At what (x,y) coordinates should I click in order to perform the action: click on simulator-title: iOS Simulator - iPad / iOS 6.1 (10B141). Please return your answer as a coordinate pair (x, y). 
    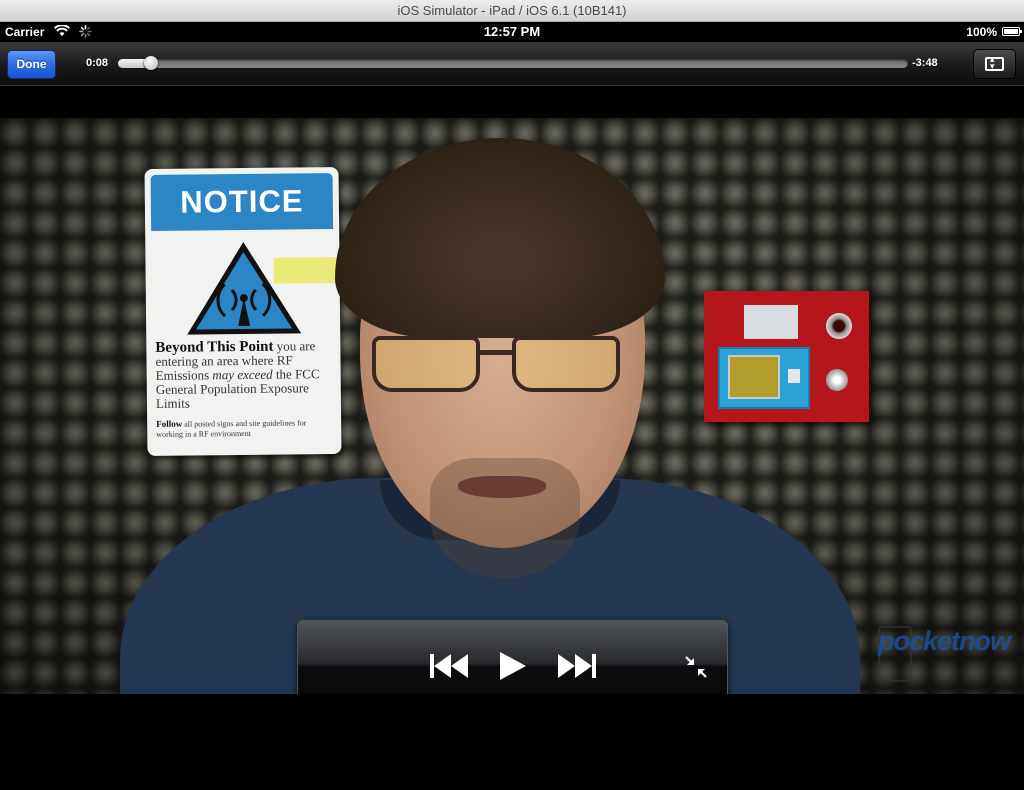
    Looking at the image, I should click on (512, 10).